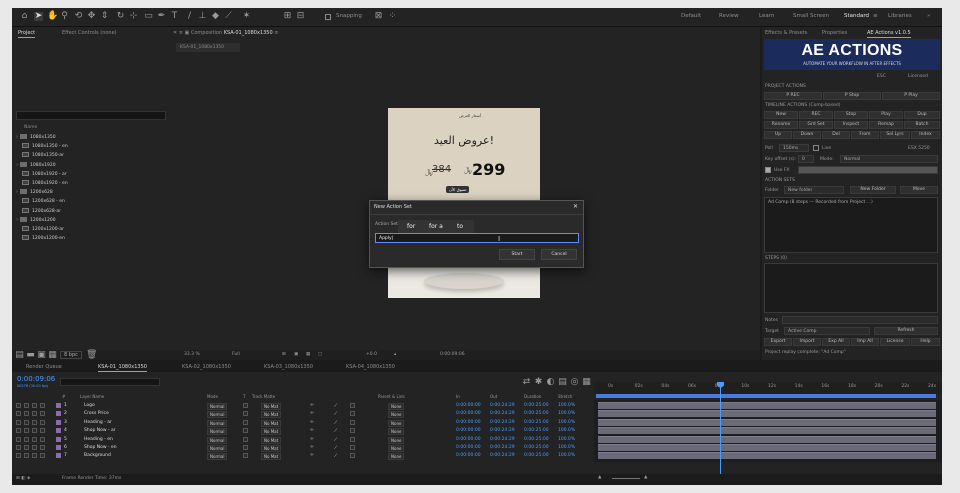  I want to click on pen-tool-icon: ✒, so click(161, 16).